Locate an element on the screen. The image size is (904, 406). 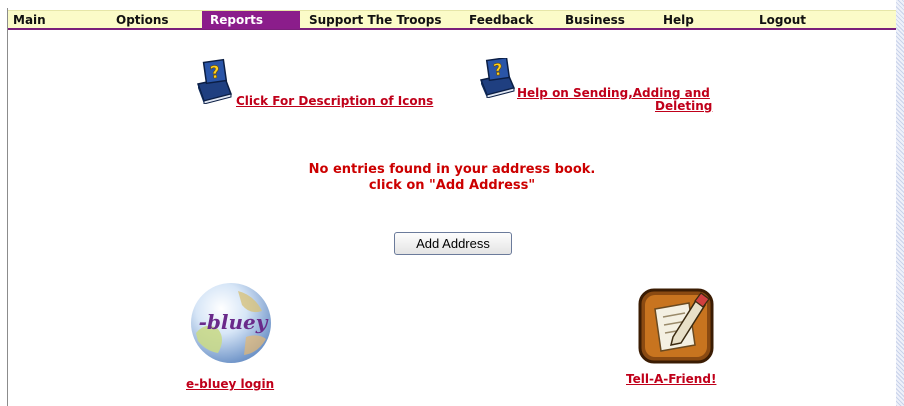
svg-text: -bluey is located at coordinates (234, 322).